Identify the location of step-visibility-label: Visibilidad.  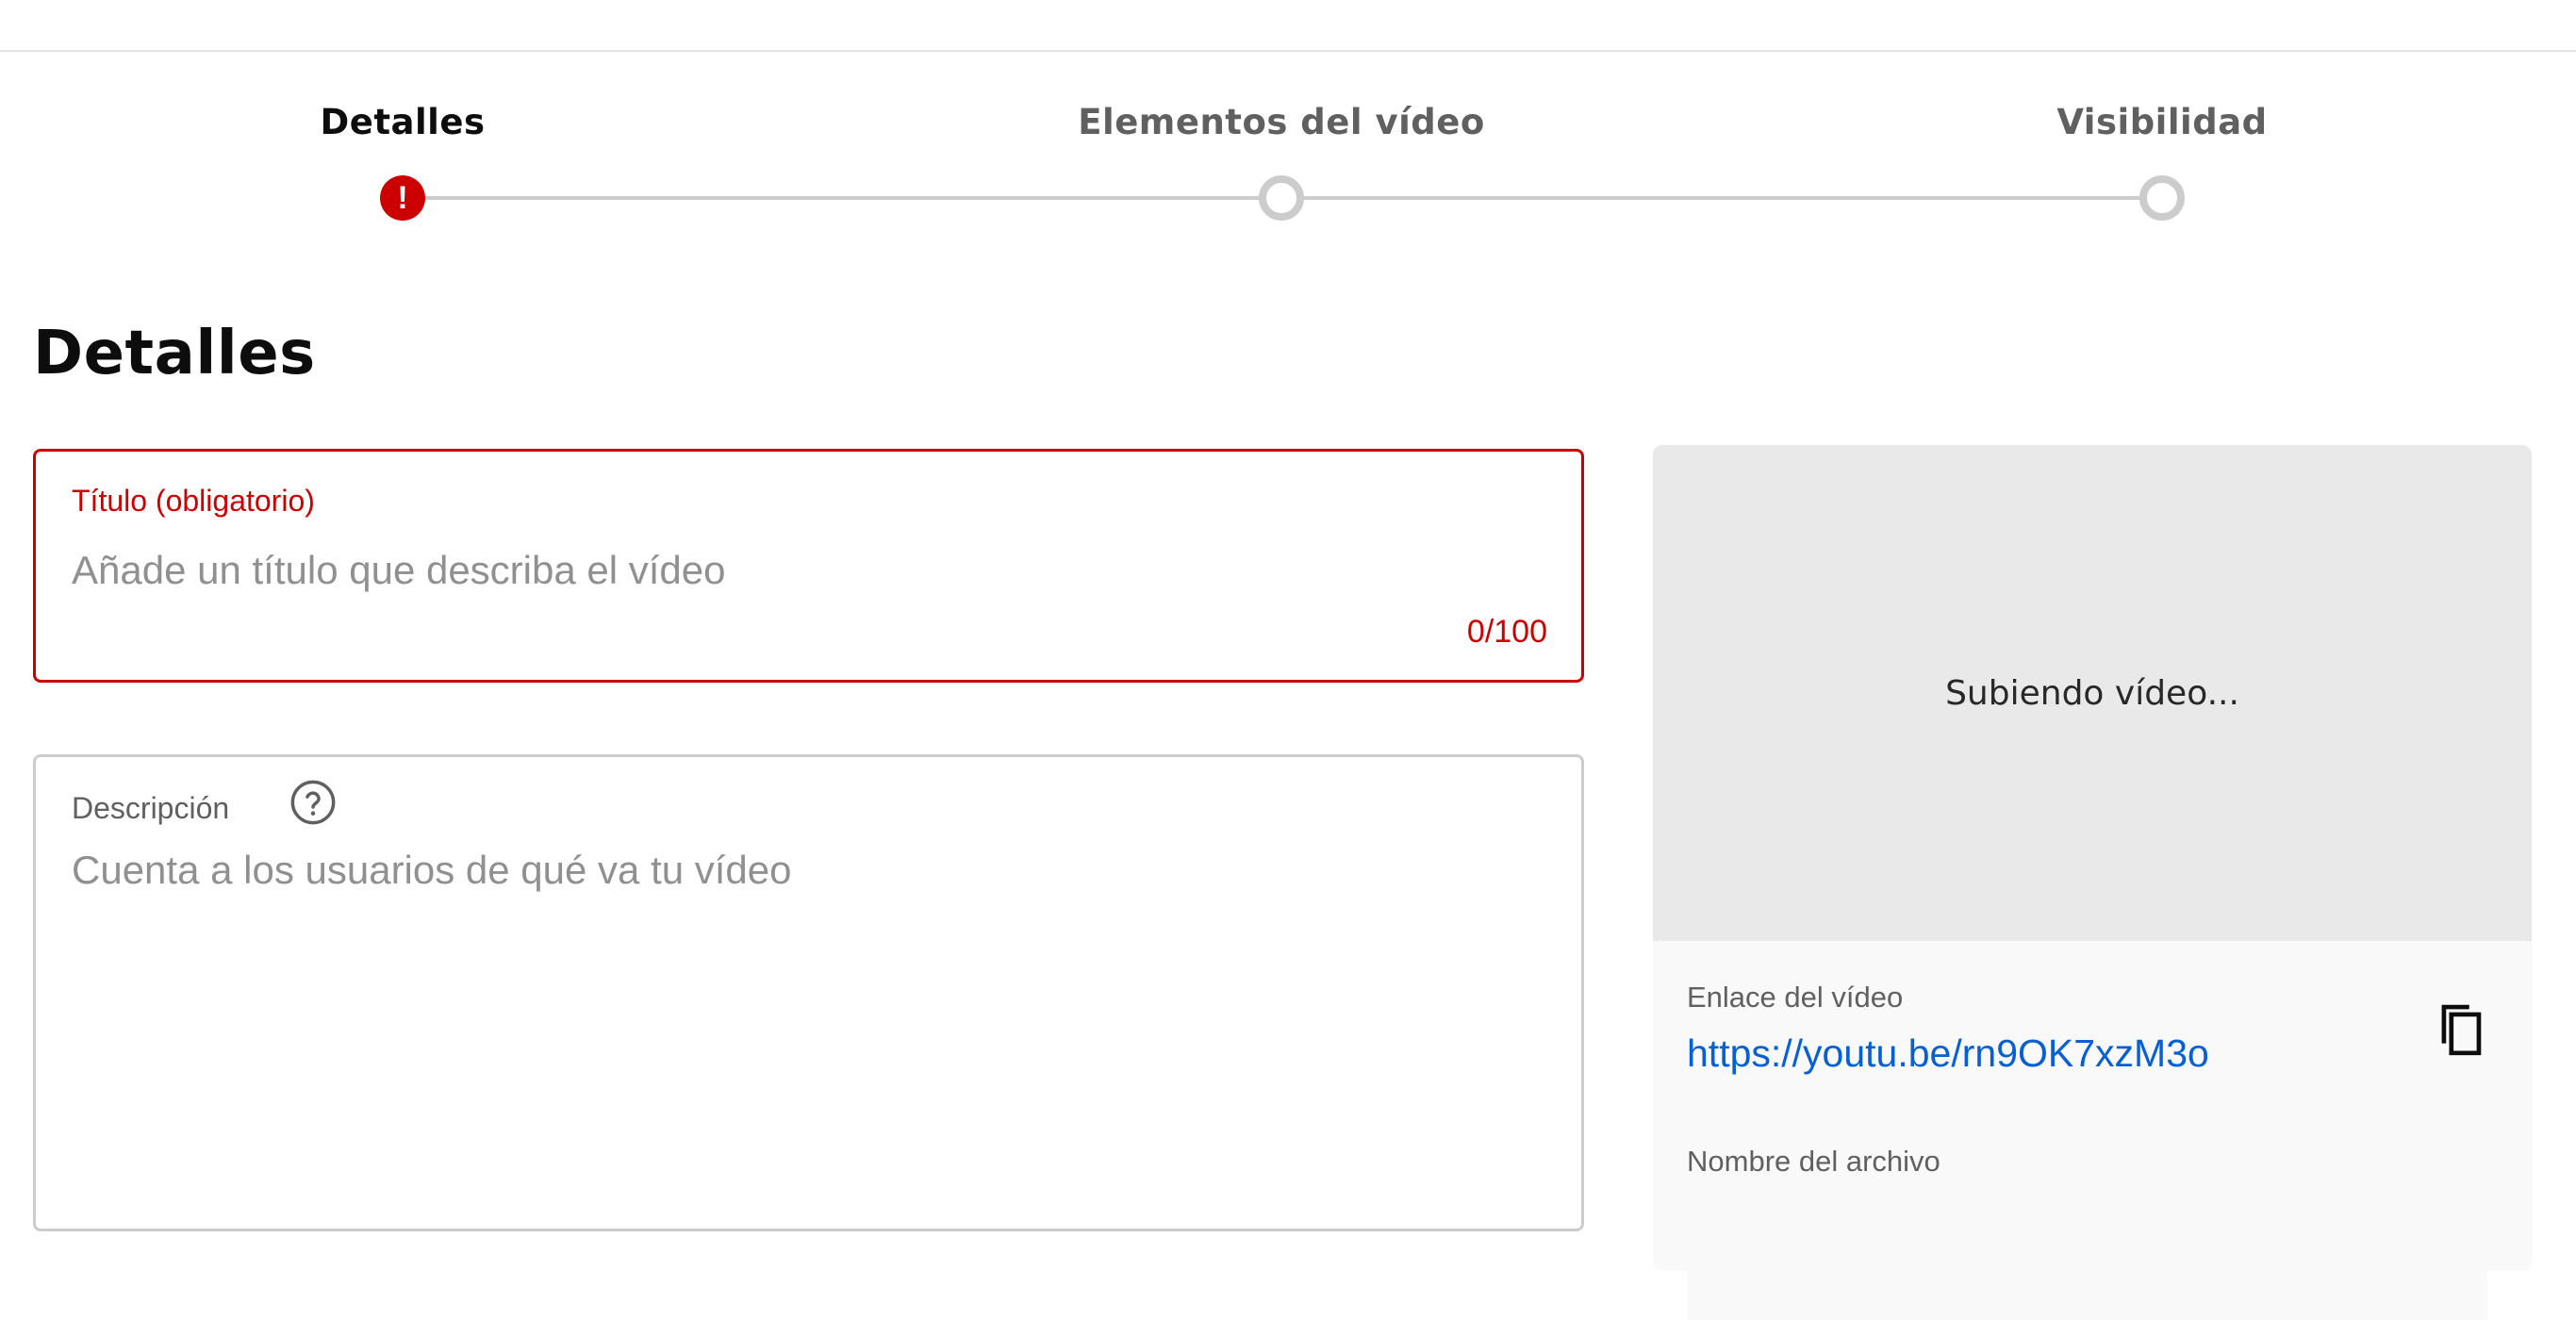
(2161, 122).